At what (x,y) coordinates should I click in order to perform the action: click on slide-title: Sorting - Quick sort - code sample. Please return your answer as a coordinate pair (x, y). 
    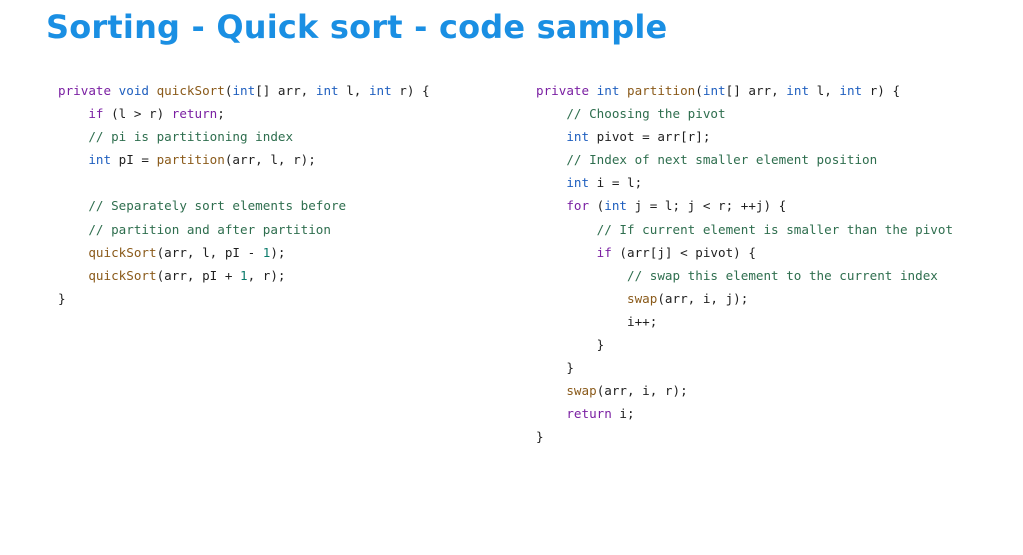
    Looking at the image, I should click on (357, 27).